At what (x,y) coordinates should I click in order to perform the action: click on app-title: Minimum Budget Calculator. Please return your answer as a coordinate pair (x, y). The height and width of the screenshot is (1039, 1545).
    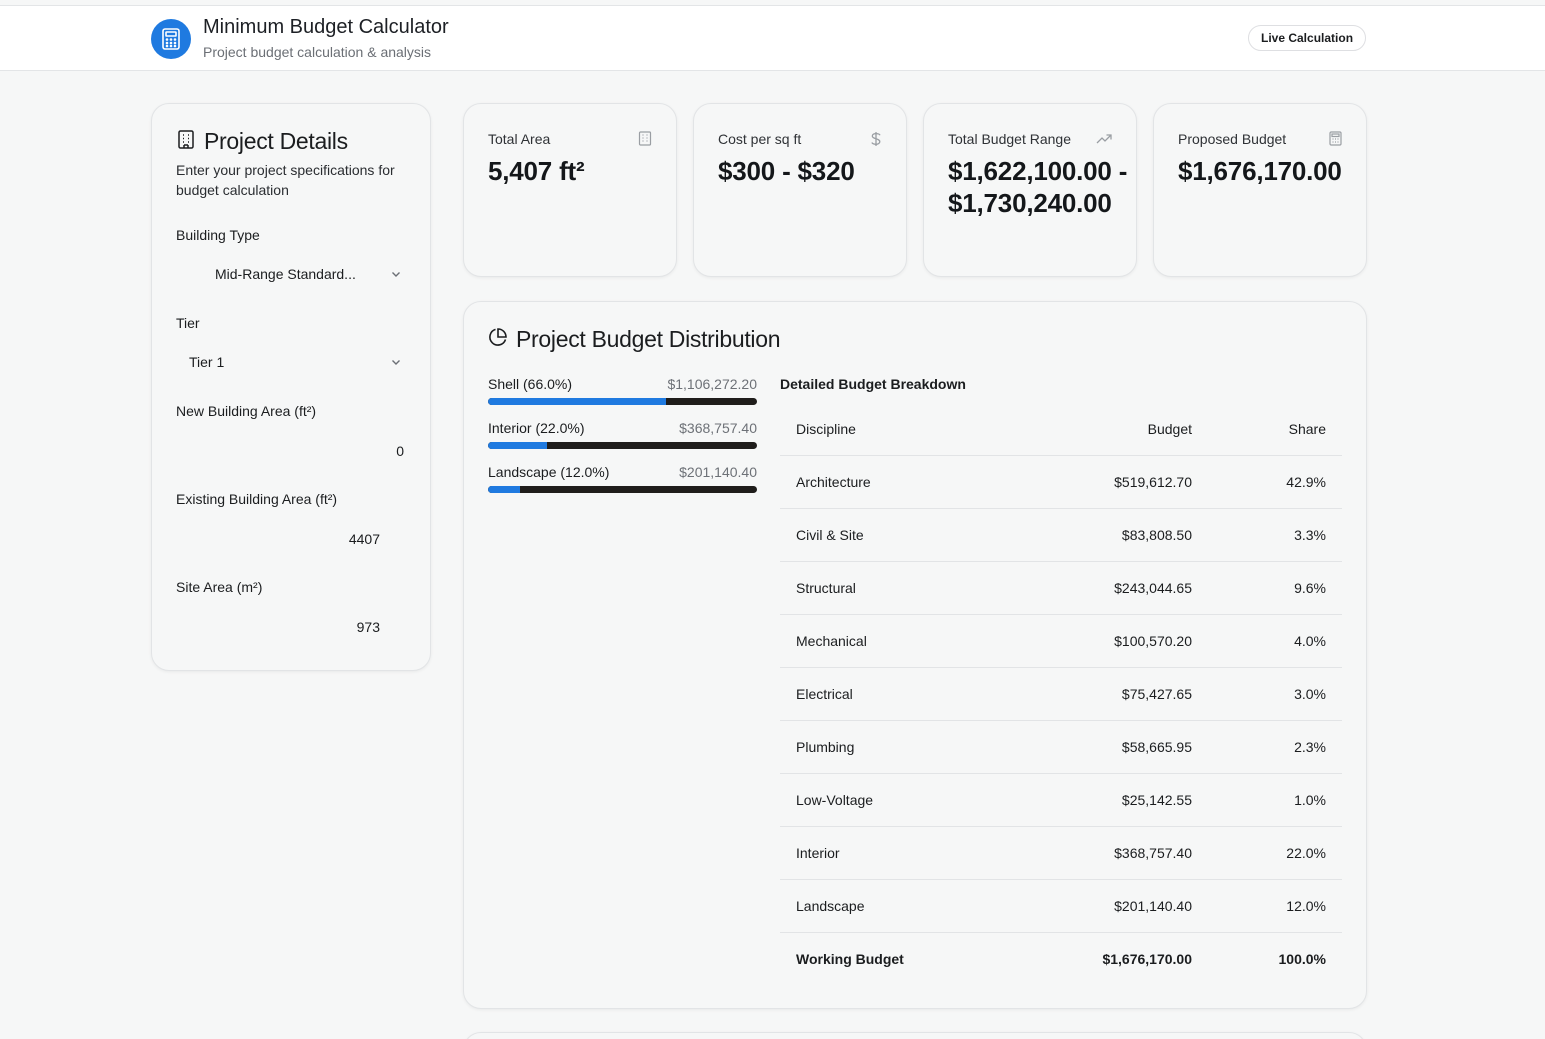
    Looking at the image, I should click on (326, 27).